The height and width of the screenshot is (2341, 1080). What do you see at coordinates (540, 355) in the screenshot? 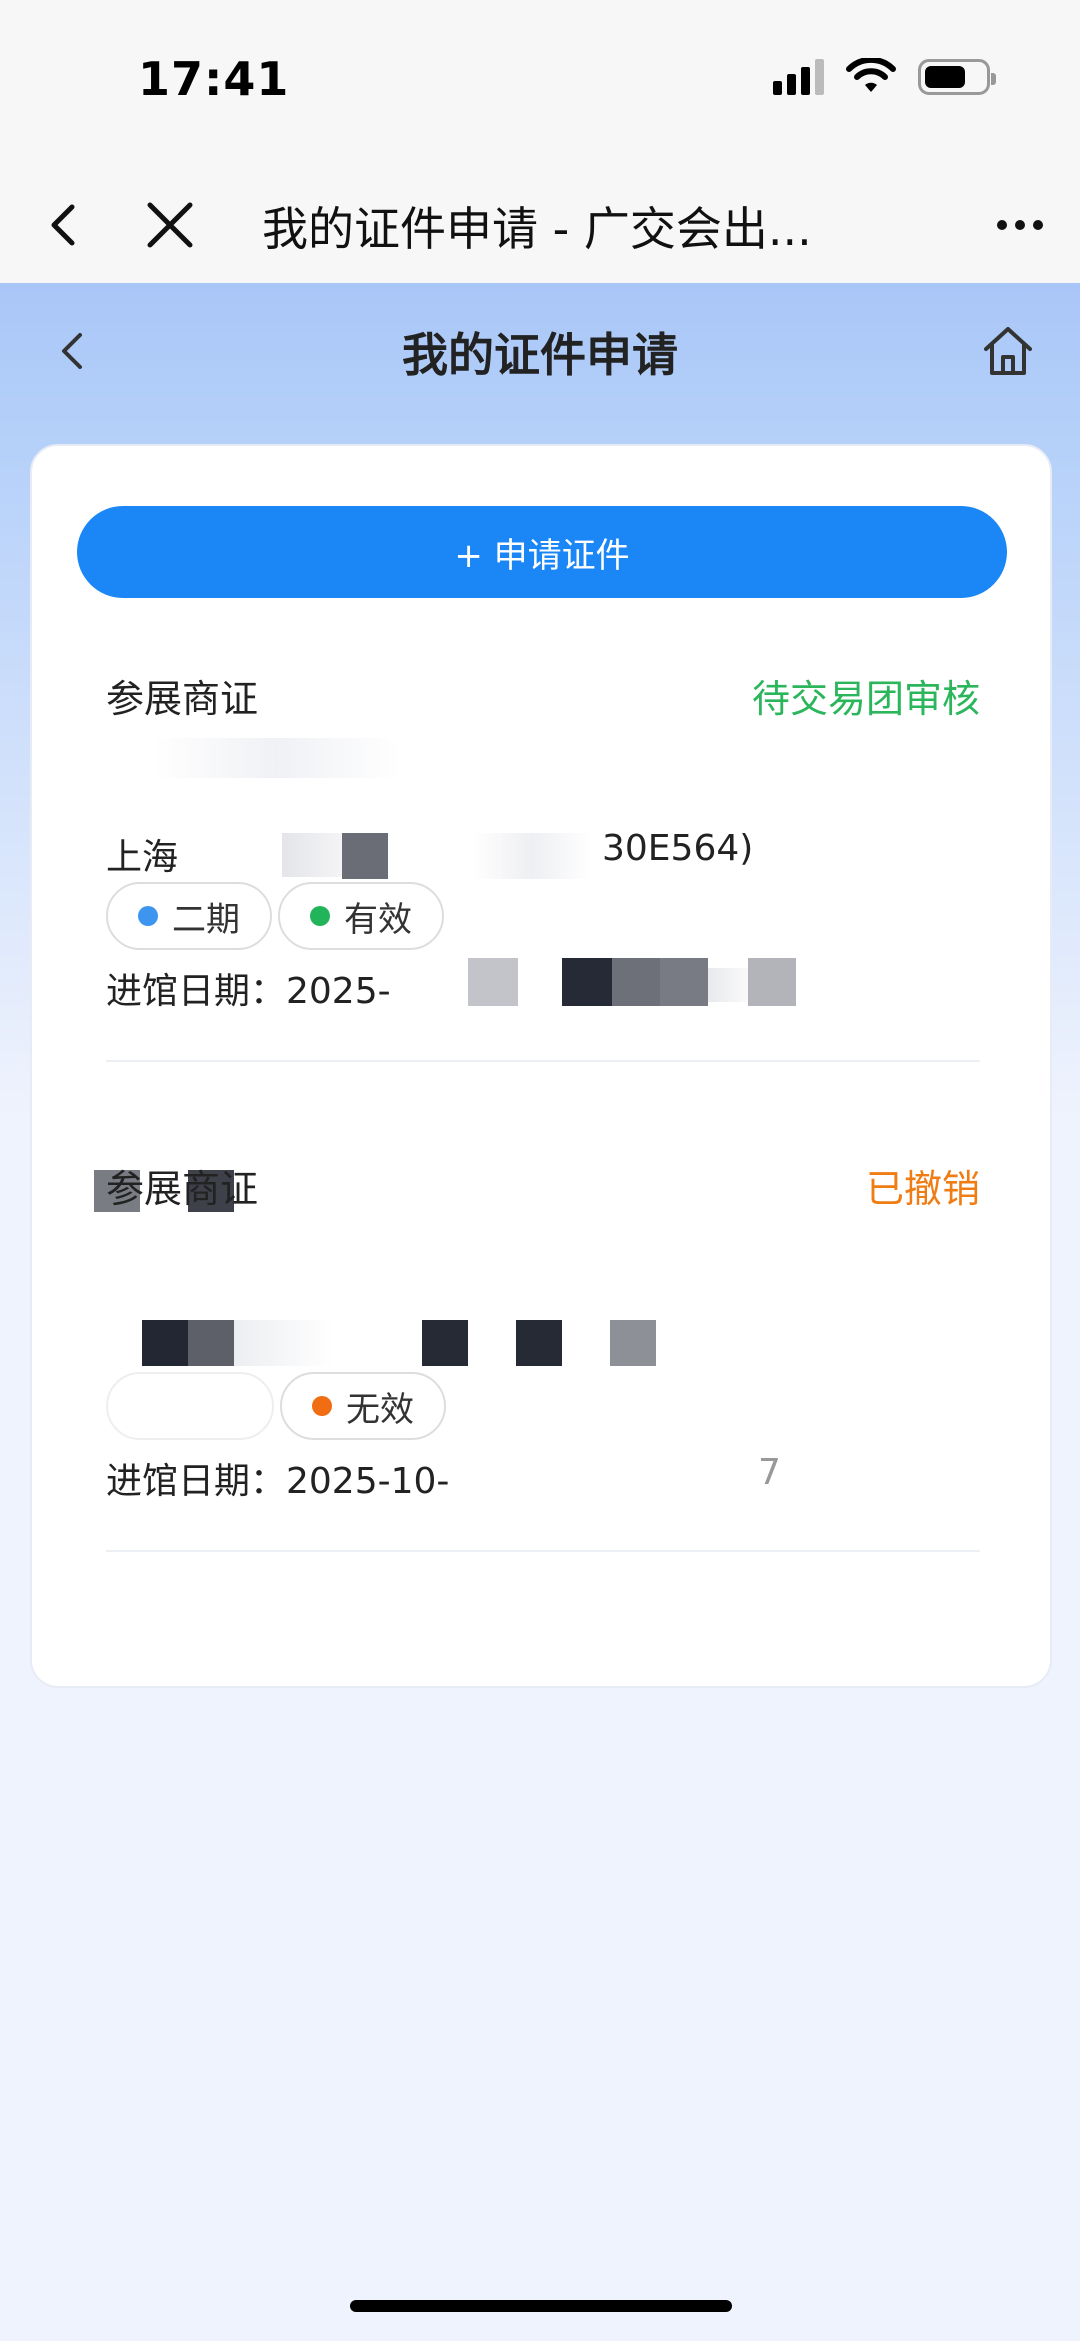
I see `page-title: 我的证件申请` at bounding box center [540, 355].